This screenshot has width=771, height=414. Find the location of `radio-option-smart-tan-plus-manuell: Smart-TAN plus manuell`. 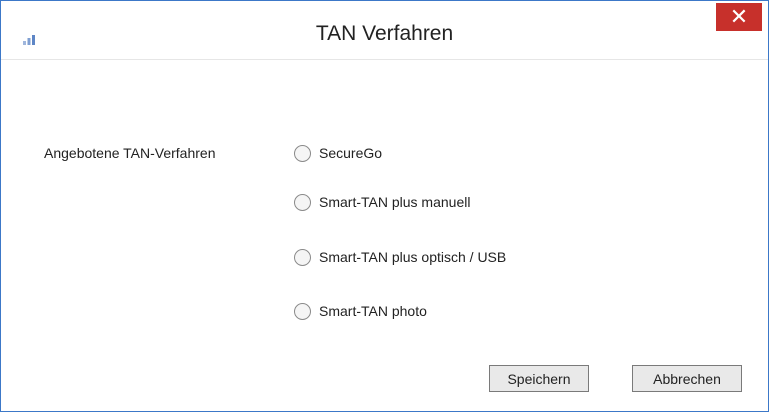

radio-option-smart-tan-plus-manuell: Smart-TAN plus manuell is located at coordinates (382, 202).